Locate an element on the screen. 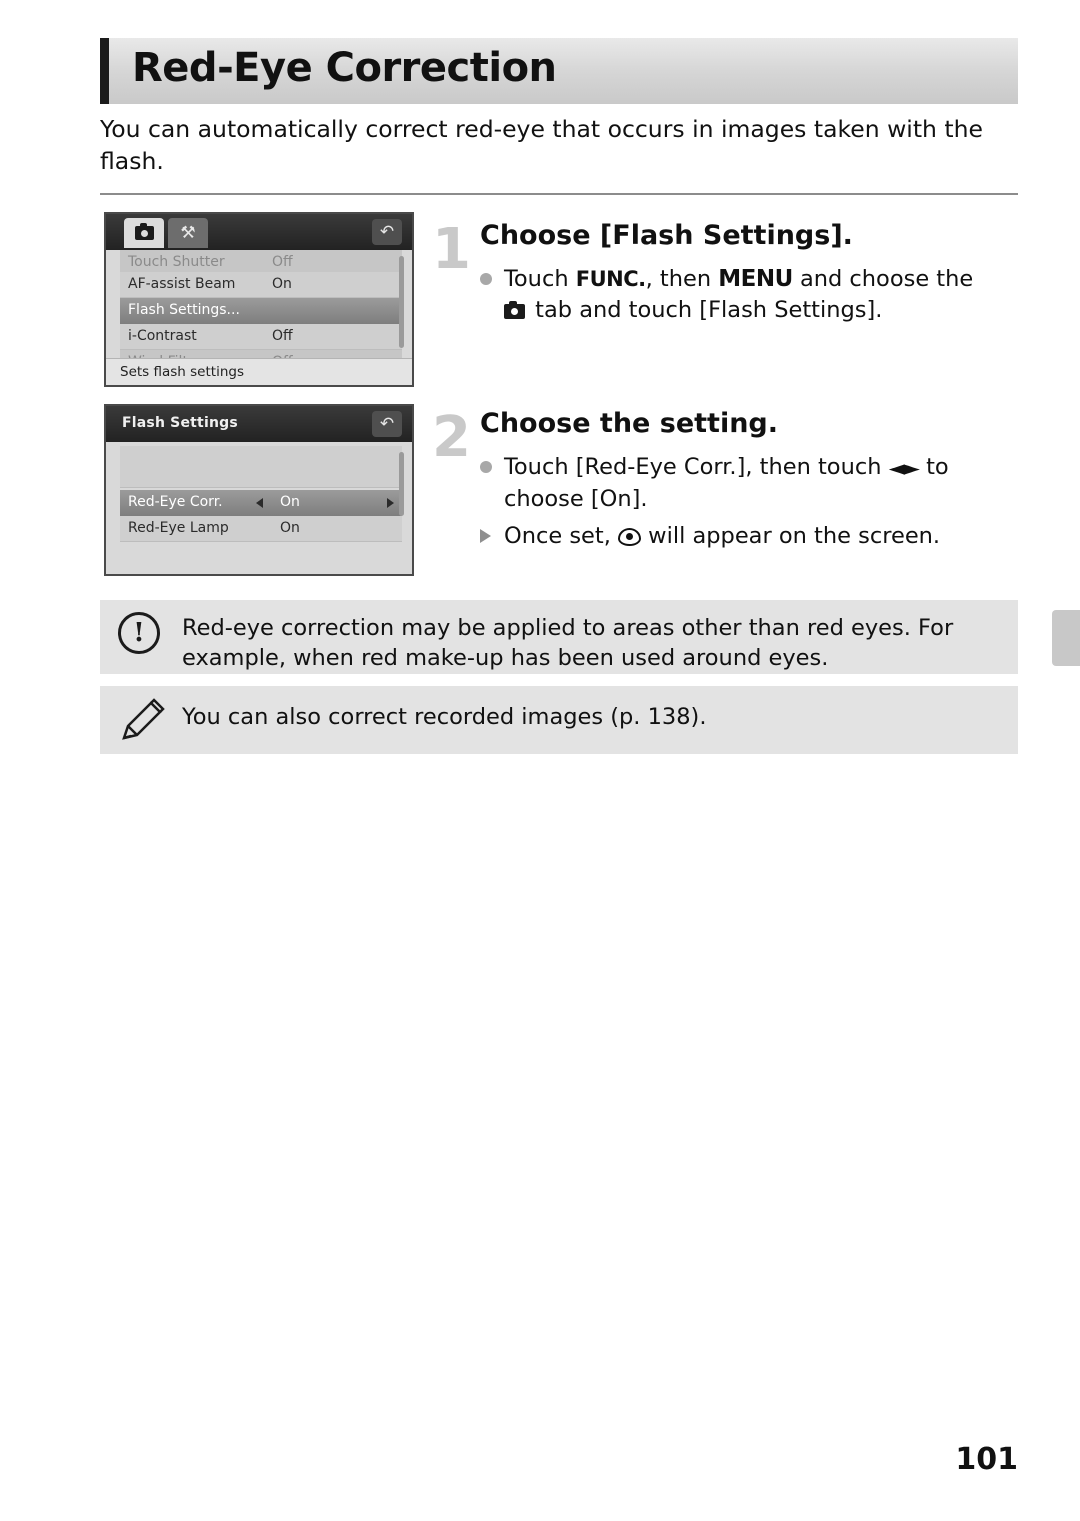  step-2-text2-pre: Once set, is located at coordinates (561, 536).